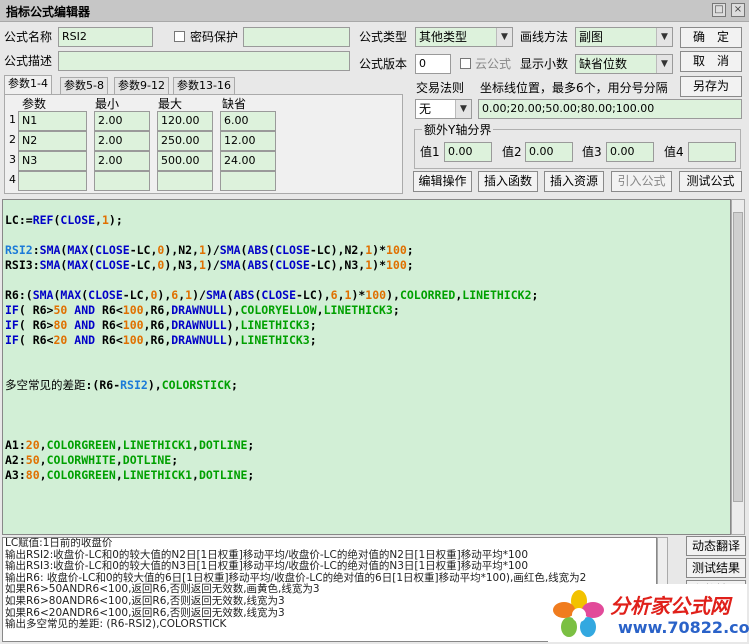 The width and height of the screenshot is (749, 644). I want to click on insert-func-button: 插入函数, so click(508, 181).